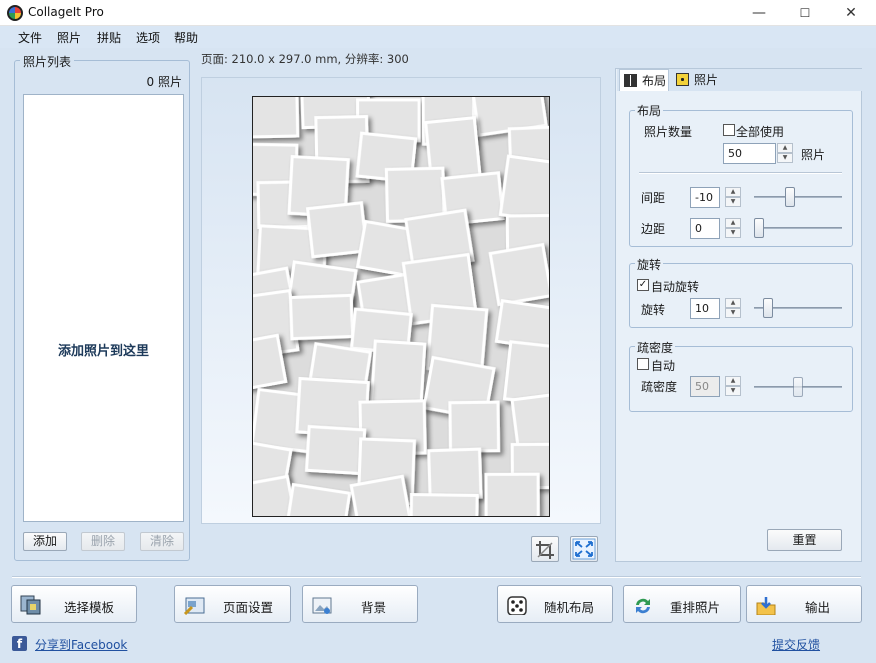 The height and width of the screenshot is (663, 876). I want to click on use-all-checkbox, so click(729, 130).